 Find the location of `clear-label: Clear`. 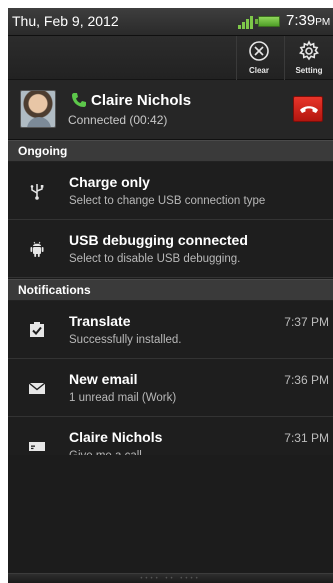

clear-label: Clear is located at coordinates (258, 70).